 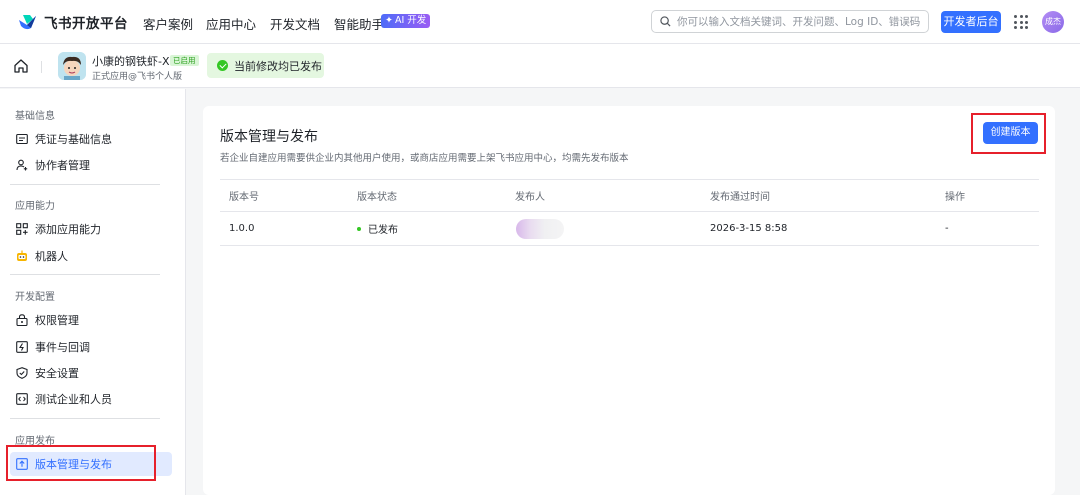 I want to click on version-cell: 1.0.0, so click(x=242, y=228).